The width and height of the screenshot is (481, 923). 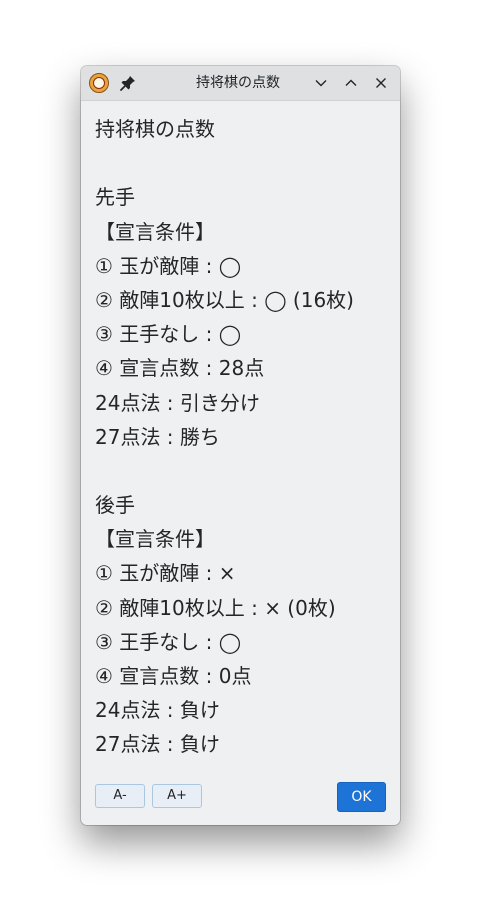 I want to click on chevron-down-icon, so click(x=321, y=83).